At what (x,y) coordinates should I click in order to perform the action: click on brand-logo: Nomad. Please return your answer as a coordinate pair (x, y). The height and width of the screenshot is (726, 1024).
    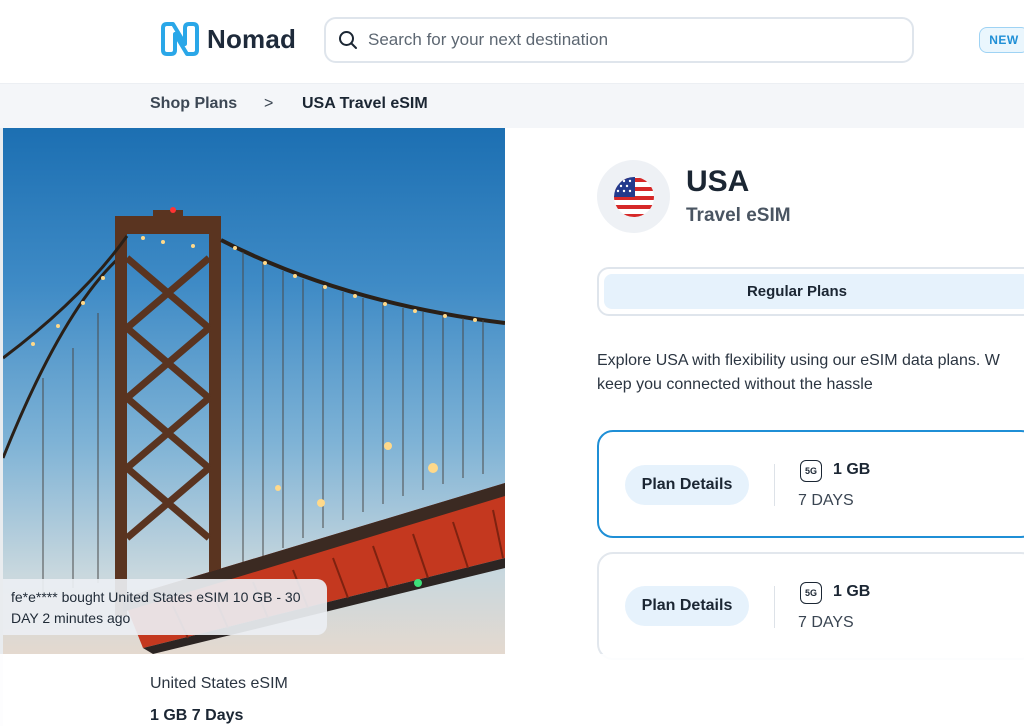
    Looking at the image, I should click on (227, 39).